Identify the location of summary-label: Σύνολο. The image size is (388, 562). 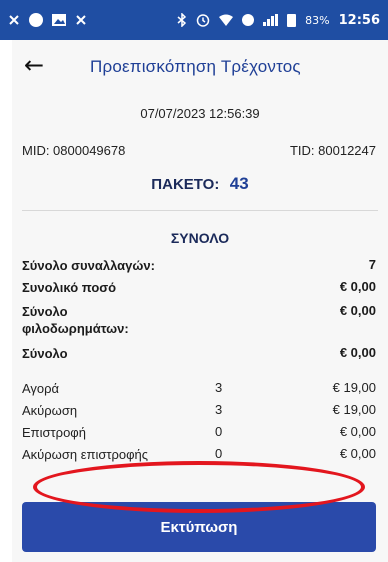
(45, 353).